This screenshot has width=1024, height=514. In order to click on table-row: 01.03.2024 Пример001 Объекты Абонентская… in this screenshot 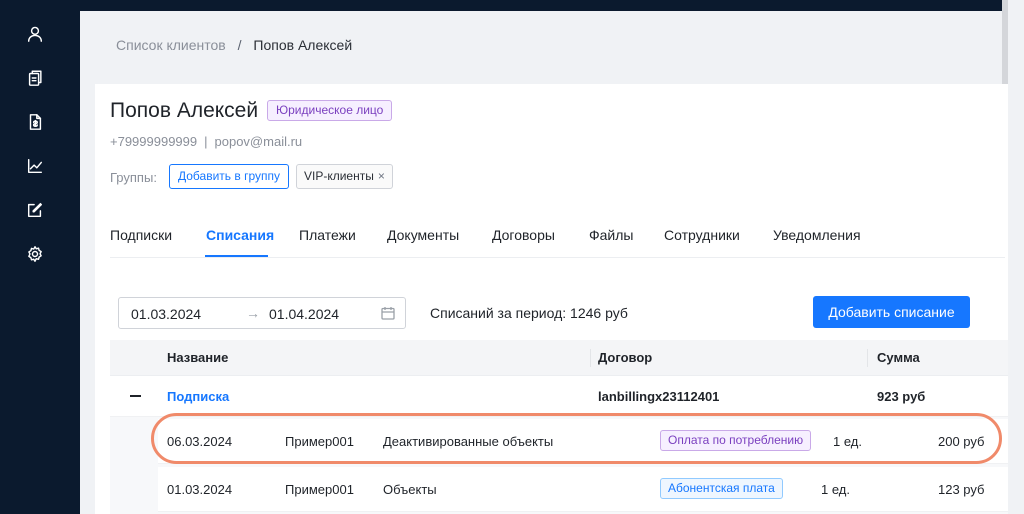, I will do `click(583, 489)`.